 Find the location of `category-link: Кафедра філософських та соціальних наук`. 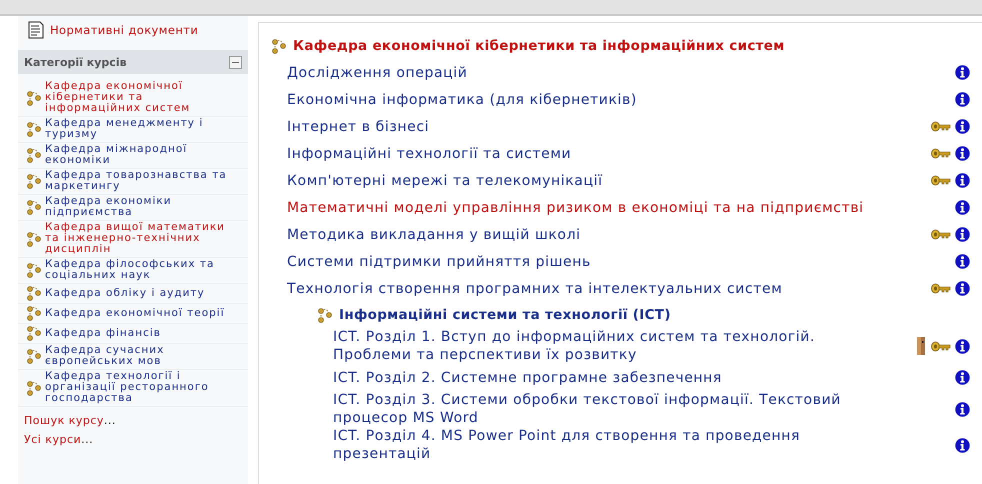

category-link: Кафедра філософських та соціальних наук is located at coordinates (140, 270).